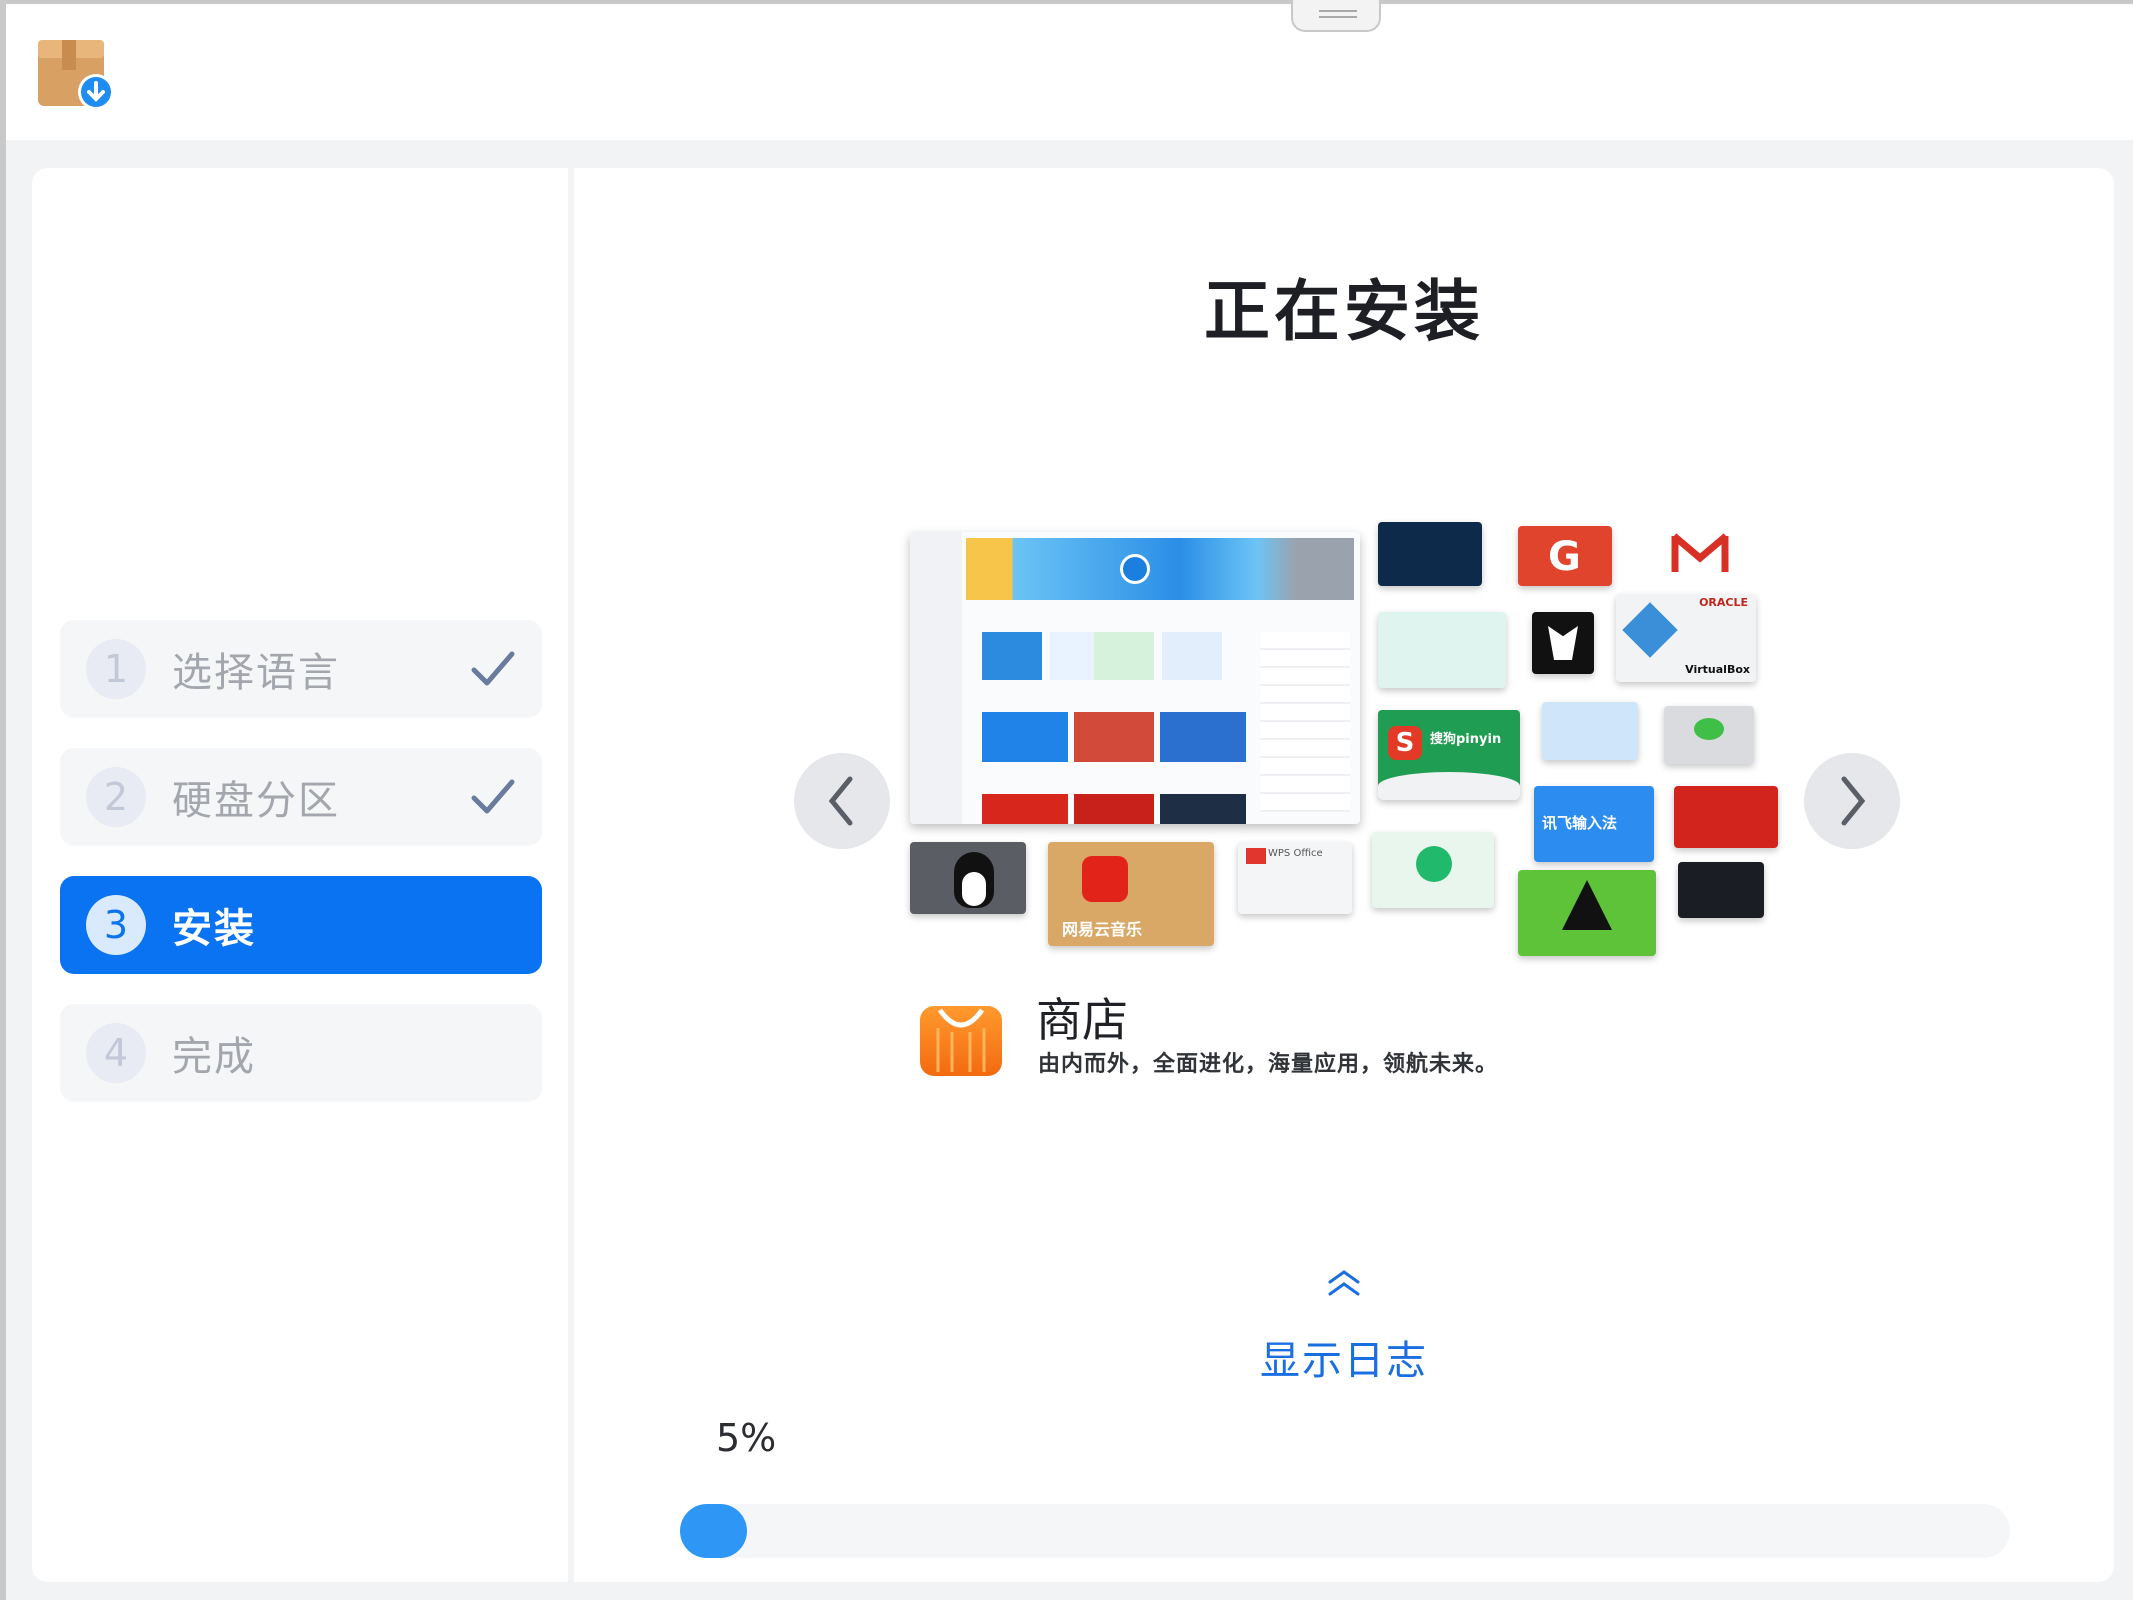  What do you see at coordinates (1700, 552) in the screenshot?
I see `gmail-icon` at bounding box center [1700, 552].